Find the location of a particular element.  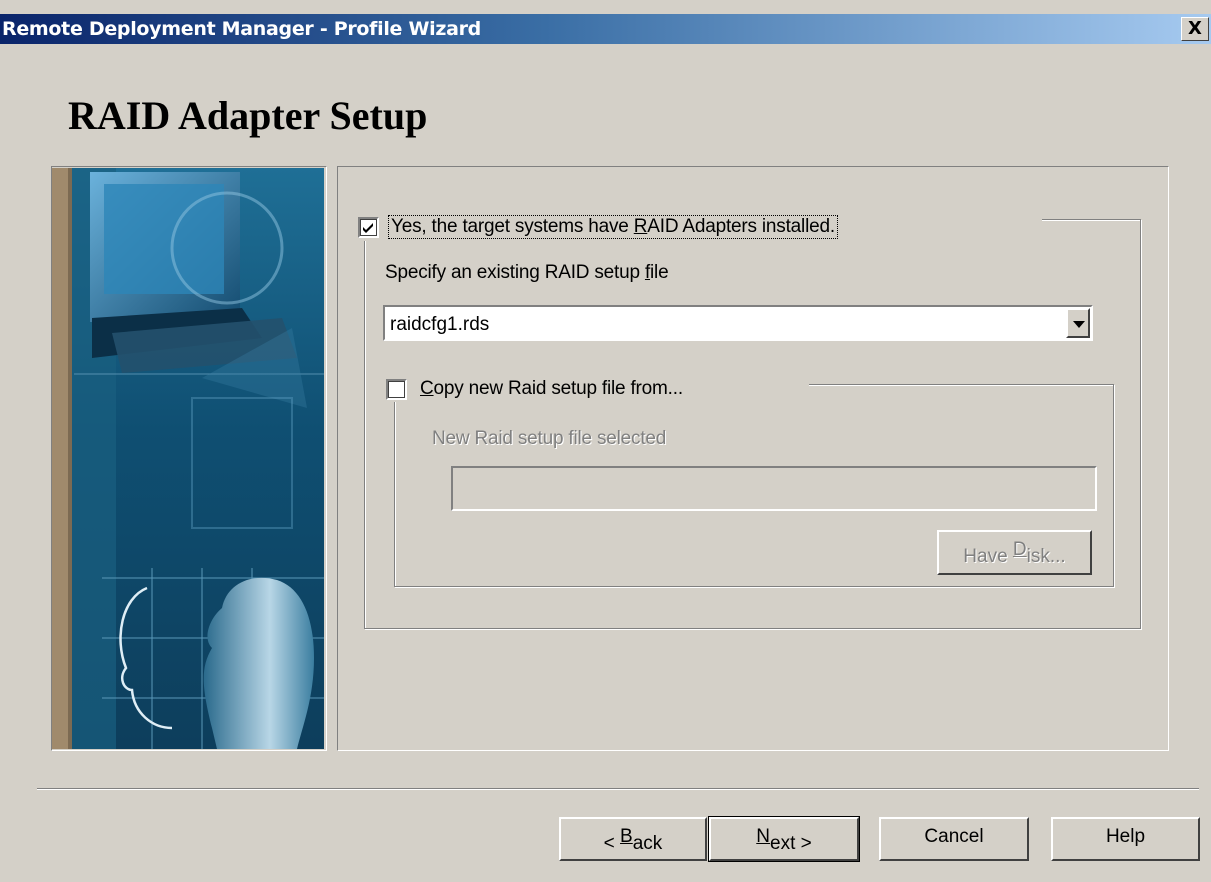

back-label: < Back is located at coordinates (633, 840).